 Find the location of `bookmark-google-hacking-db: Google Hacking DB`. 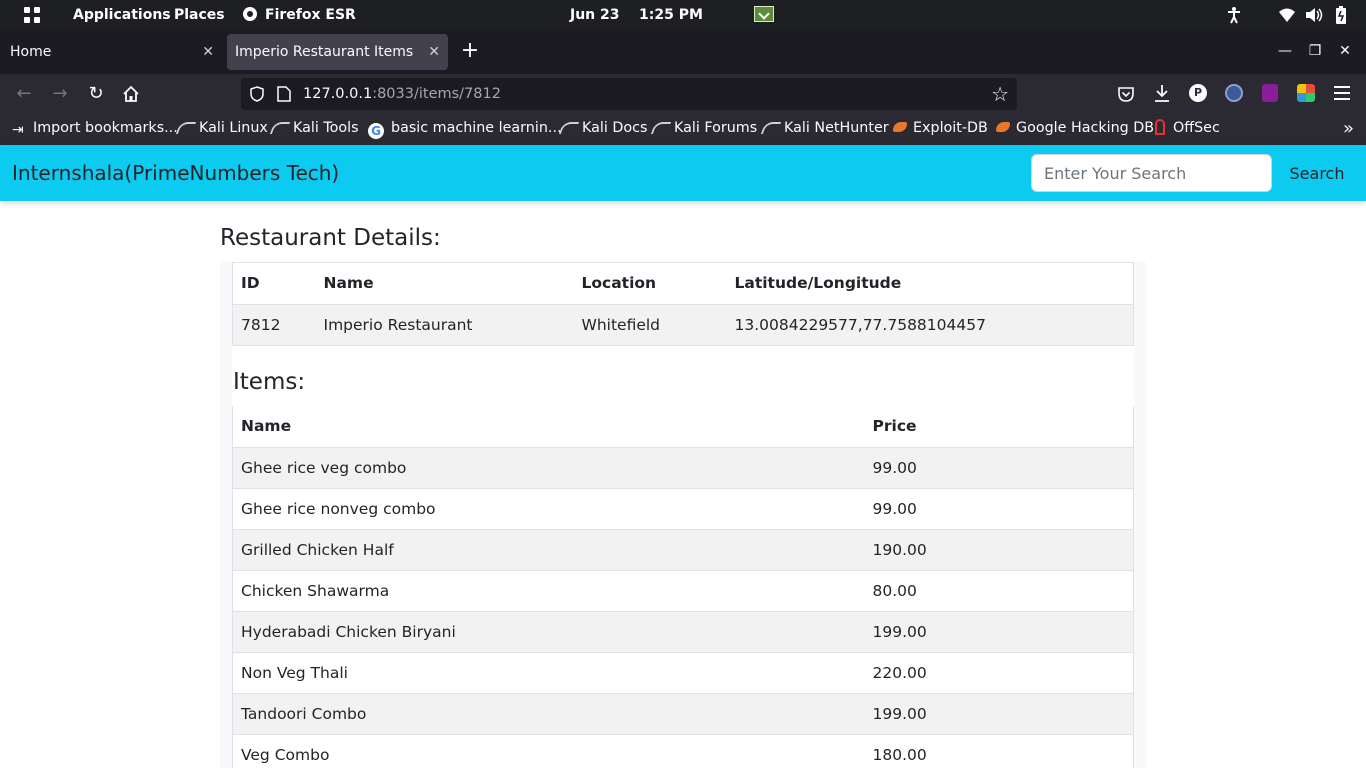

bookmark-google-hacking-db: Google Hacking DB is located at coordinates (1075, 128).